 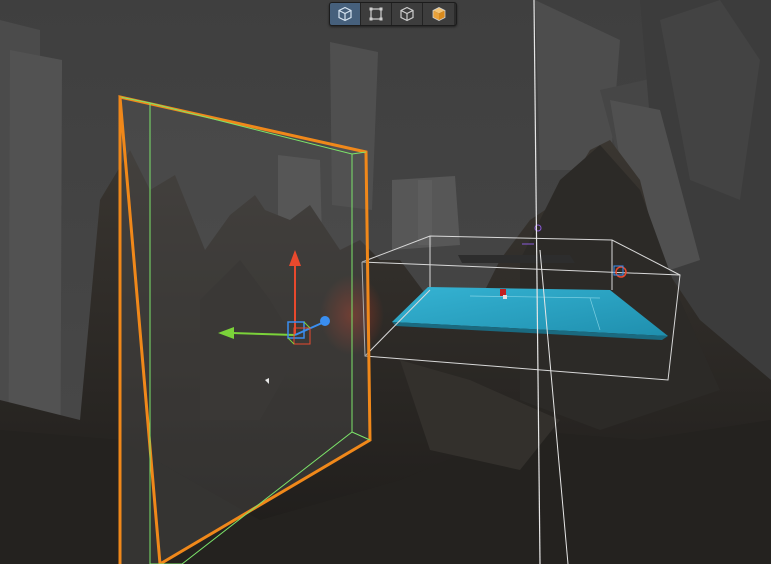 I want to click on background-ledge, so click(x=516, y=259).